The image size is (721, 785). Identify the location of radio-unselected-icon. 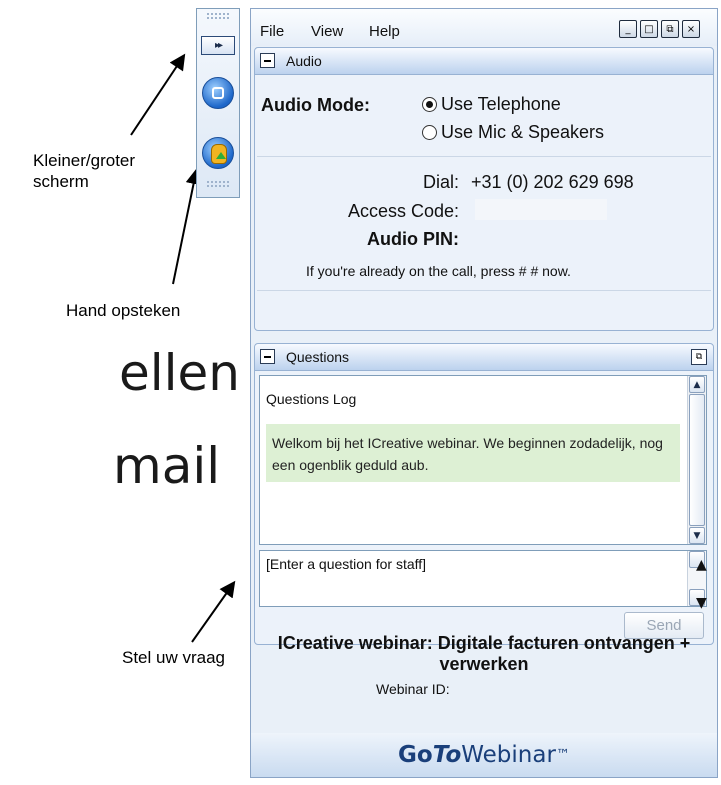
(429, 132).